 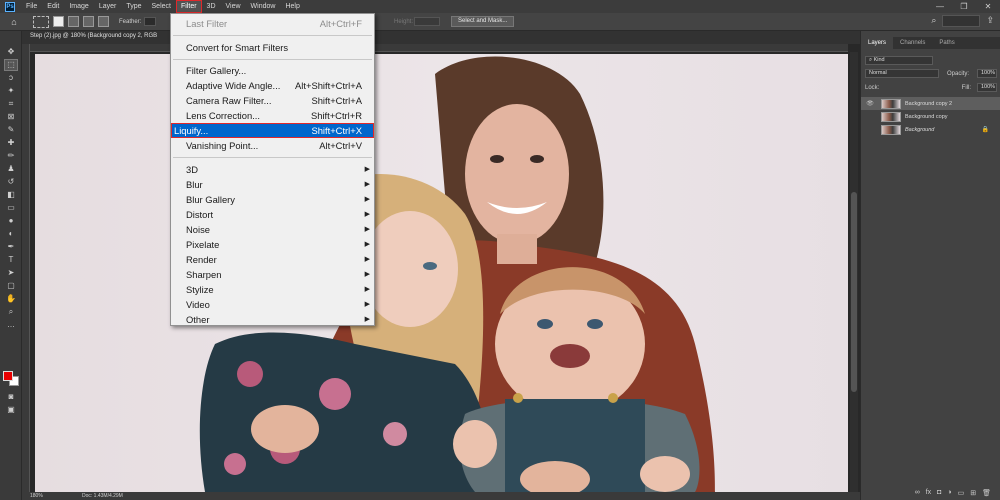 What do you see at coordinates (961, 21) in the screenshot?
I see `workspace-switcher` at bounding box center [961, 21].